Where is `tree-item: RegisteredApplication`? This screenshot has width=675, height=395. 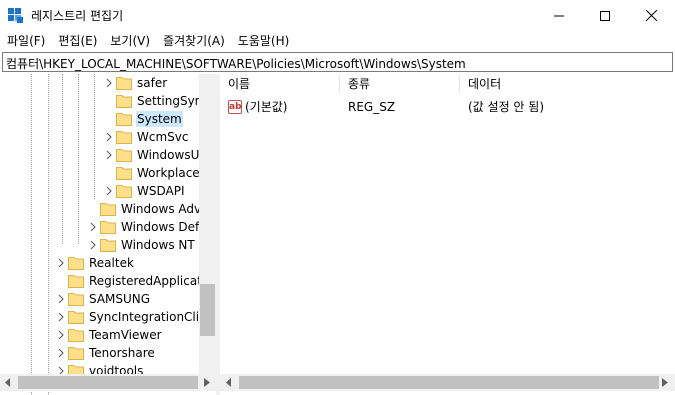
tree-item: RegisteredApplication is located at coordinates (135, 281).